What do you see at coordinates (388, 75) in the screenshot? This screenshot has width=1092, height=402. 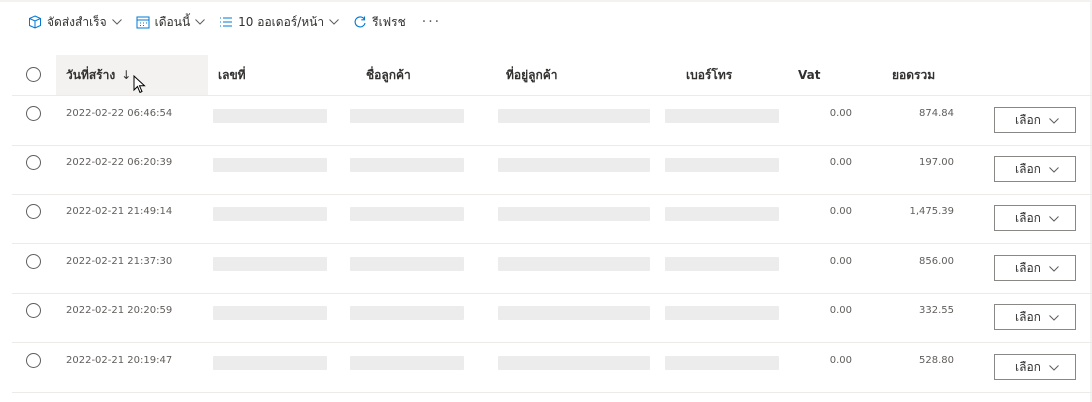 I see `column-header-customer-name: ชื่อลูกค้า` at bounding box center [388, 75].